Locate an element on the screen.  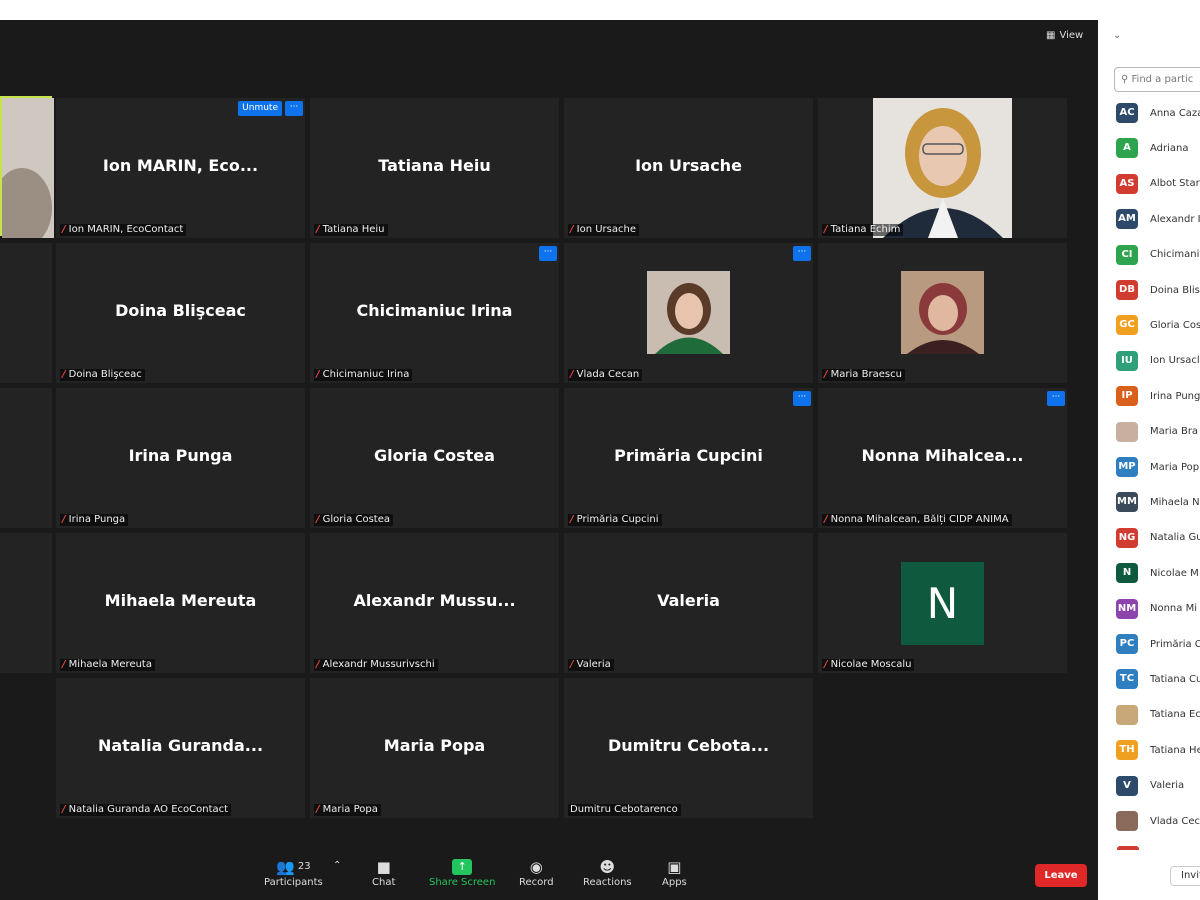
participant-list-item: A Adriana is located at coordinates (1152, 148).